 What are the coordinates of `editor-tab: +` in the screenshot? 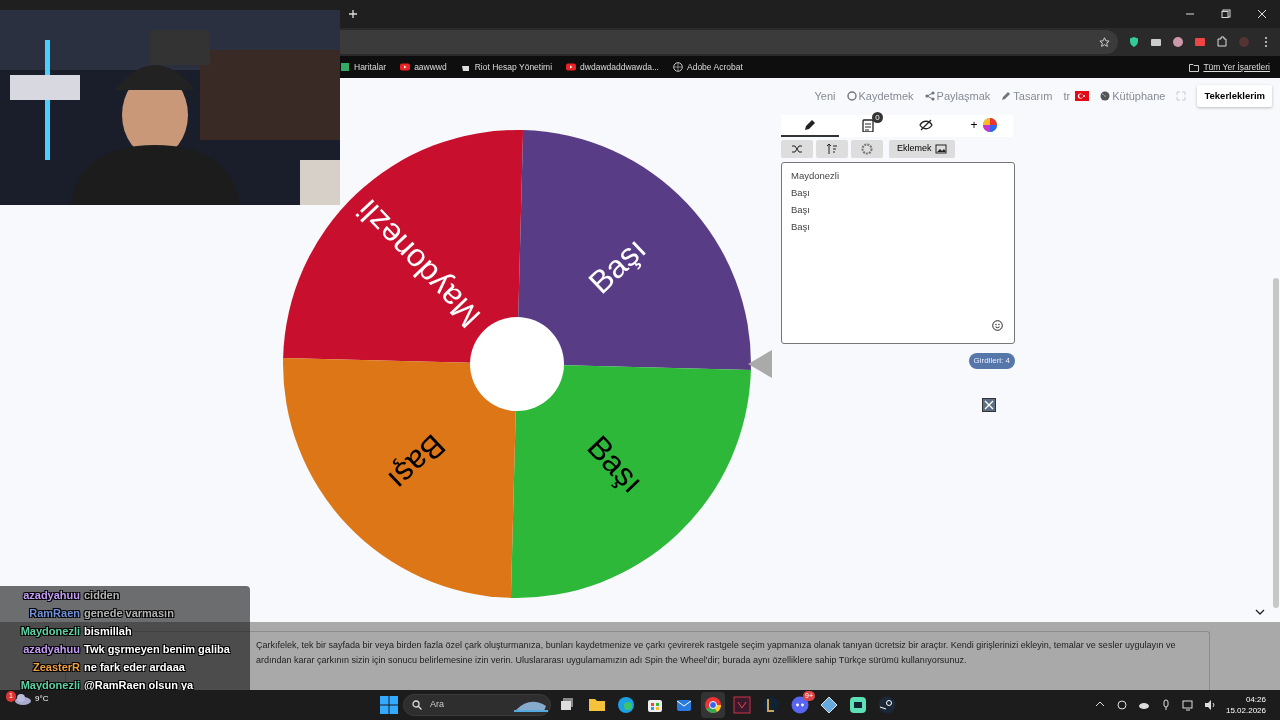 It's located at (984, 126).